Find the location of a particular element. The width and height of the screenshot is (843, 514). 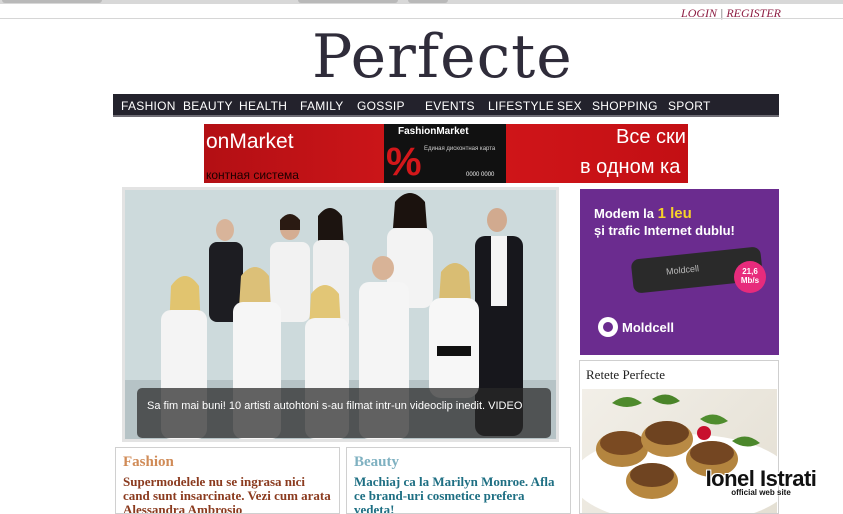

card-sub-text: Единая дисконтная карта is located at coordinates (460, 149).